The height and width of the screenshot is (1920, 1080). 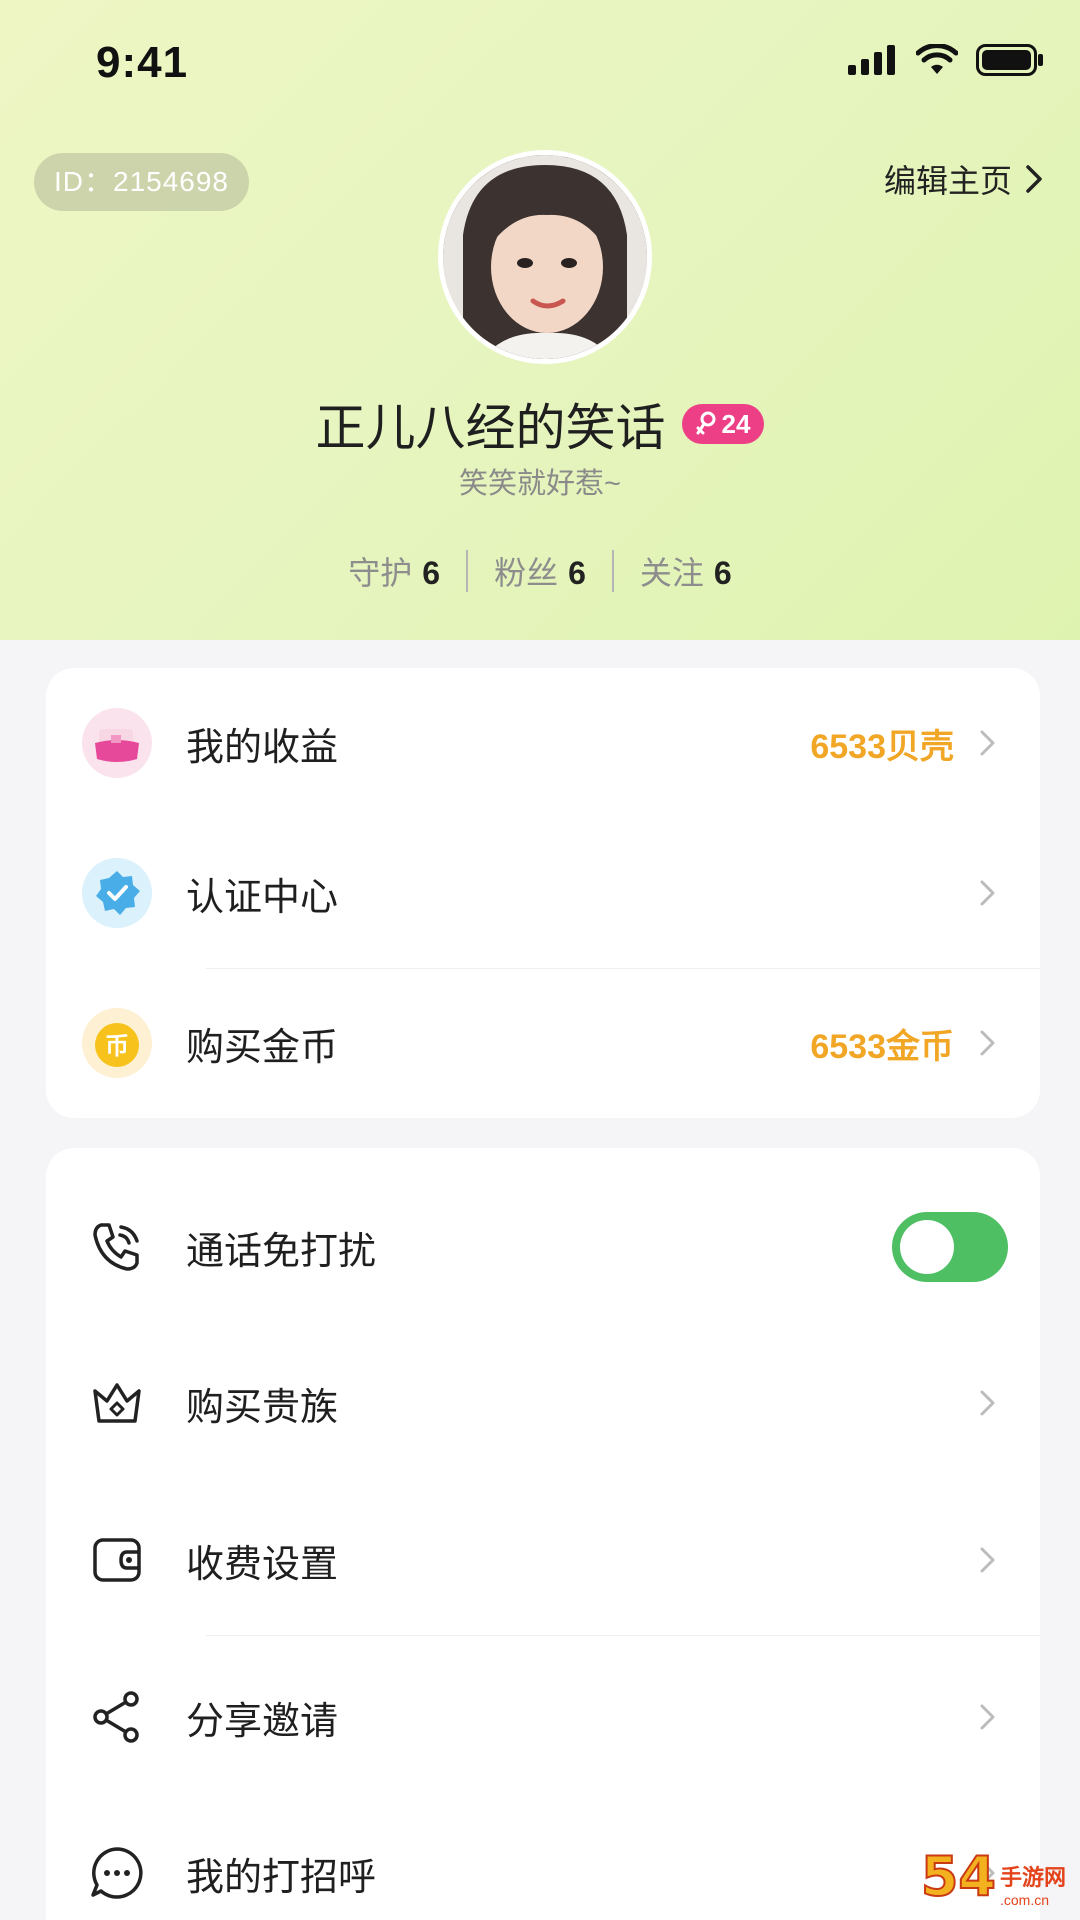 What do you see at coordinates (540, 65) in the screenshot?
I see `status-bar: 9:41` at bounding box center [540, 65].